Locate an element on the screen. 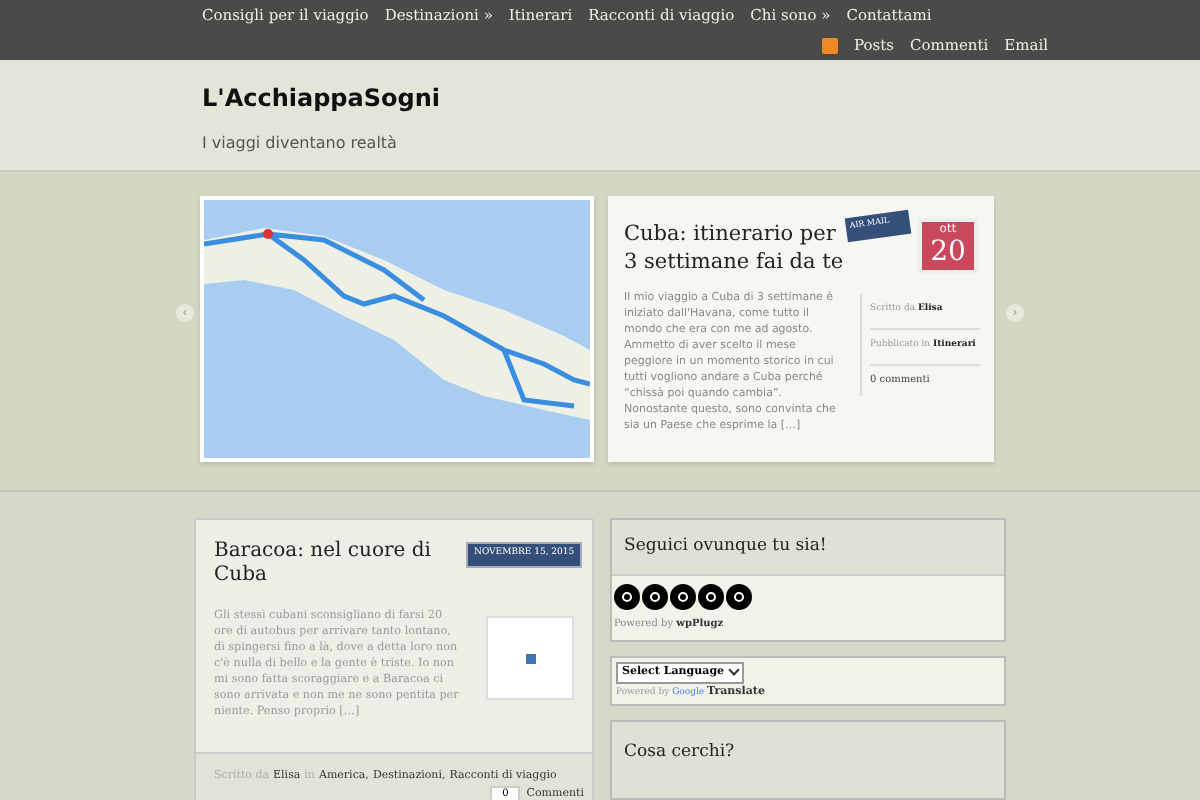 The image size is (1200, 800). widget-title: Cosa cerchi? is located at coordinates (679, 753).